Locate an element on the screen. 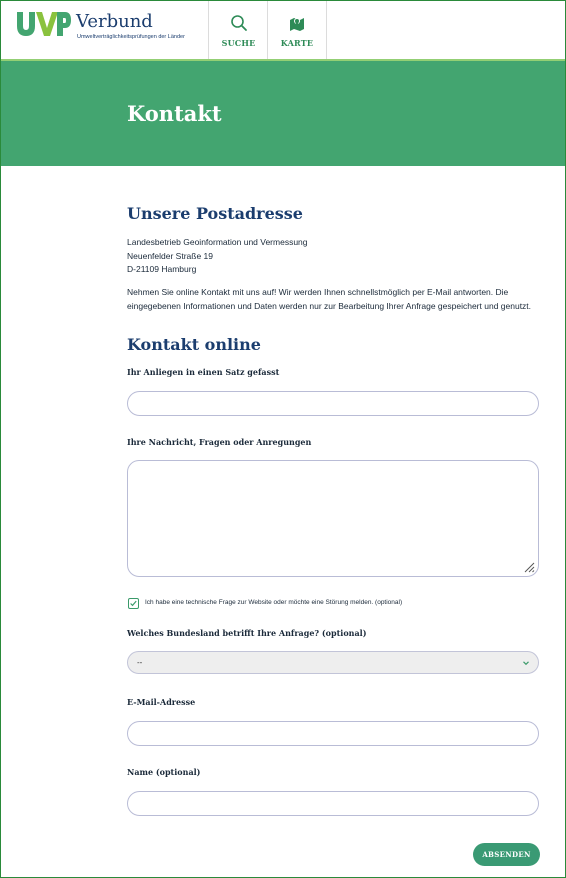 The height and width of the screenshot is (878, 566). message-textarea is located at coordinates (333, 518).